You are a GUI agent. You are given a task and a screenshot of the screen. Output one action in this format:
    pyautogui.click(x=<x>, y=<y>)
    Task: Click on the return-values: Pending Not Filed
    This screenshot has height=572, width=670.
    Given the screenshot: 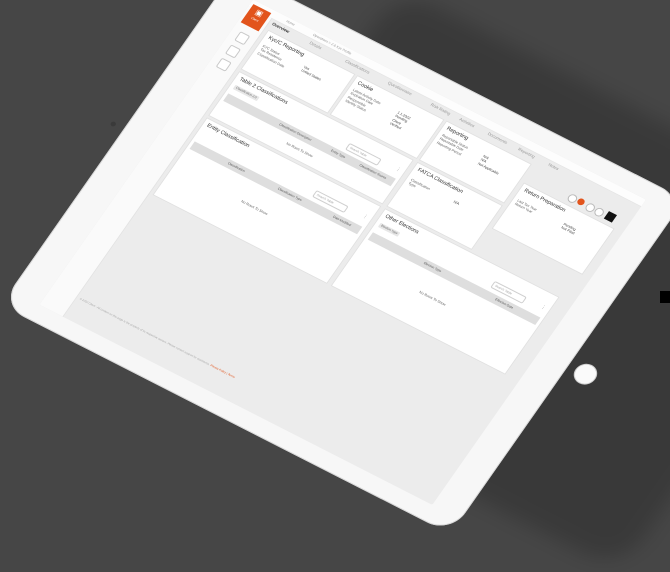 What is the action you would take?
    pyautogui.click(x=568, y=229)
    